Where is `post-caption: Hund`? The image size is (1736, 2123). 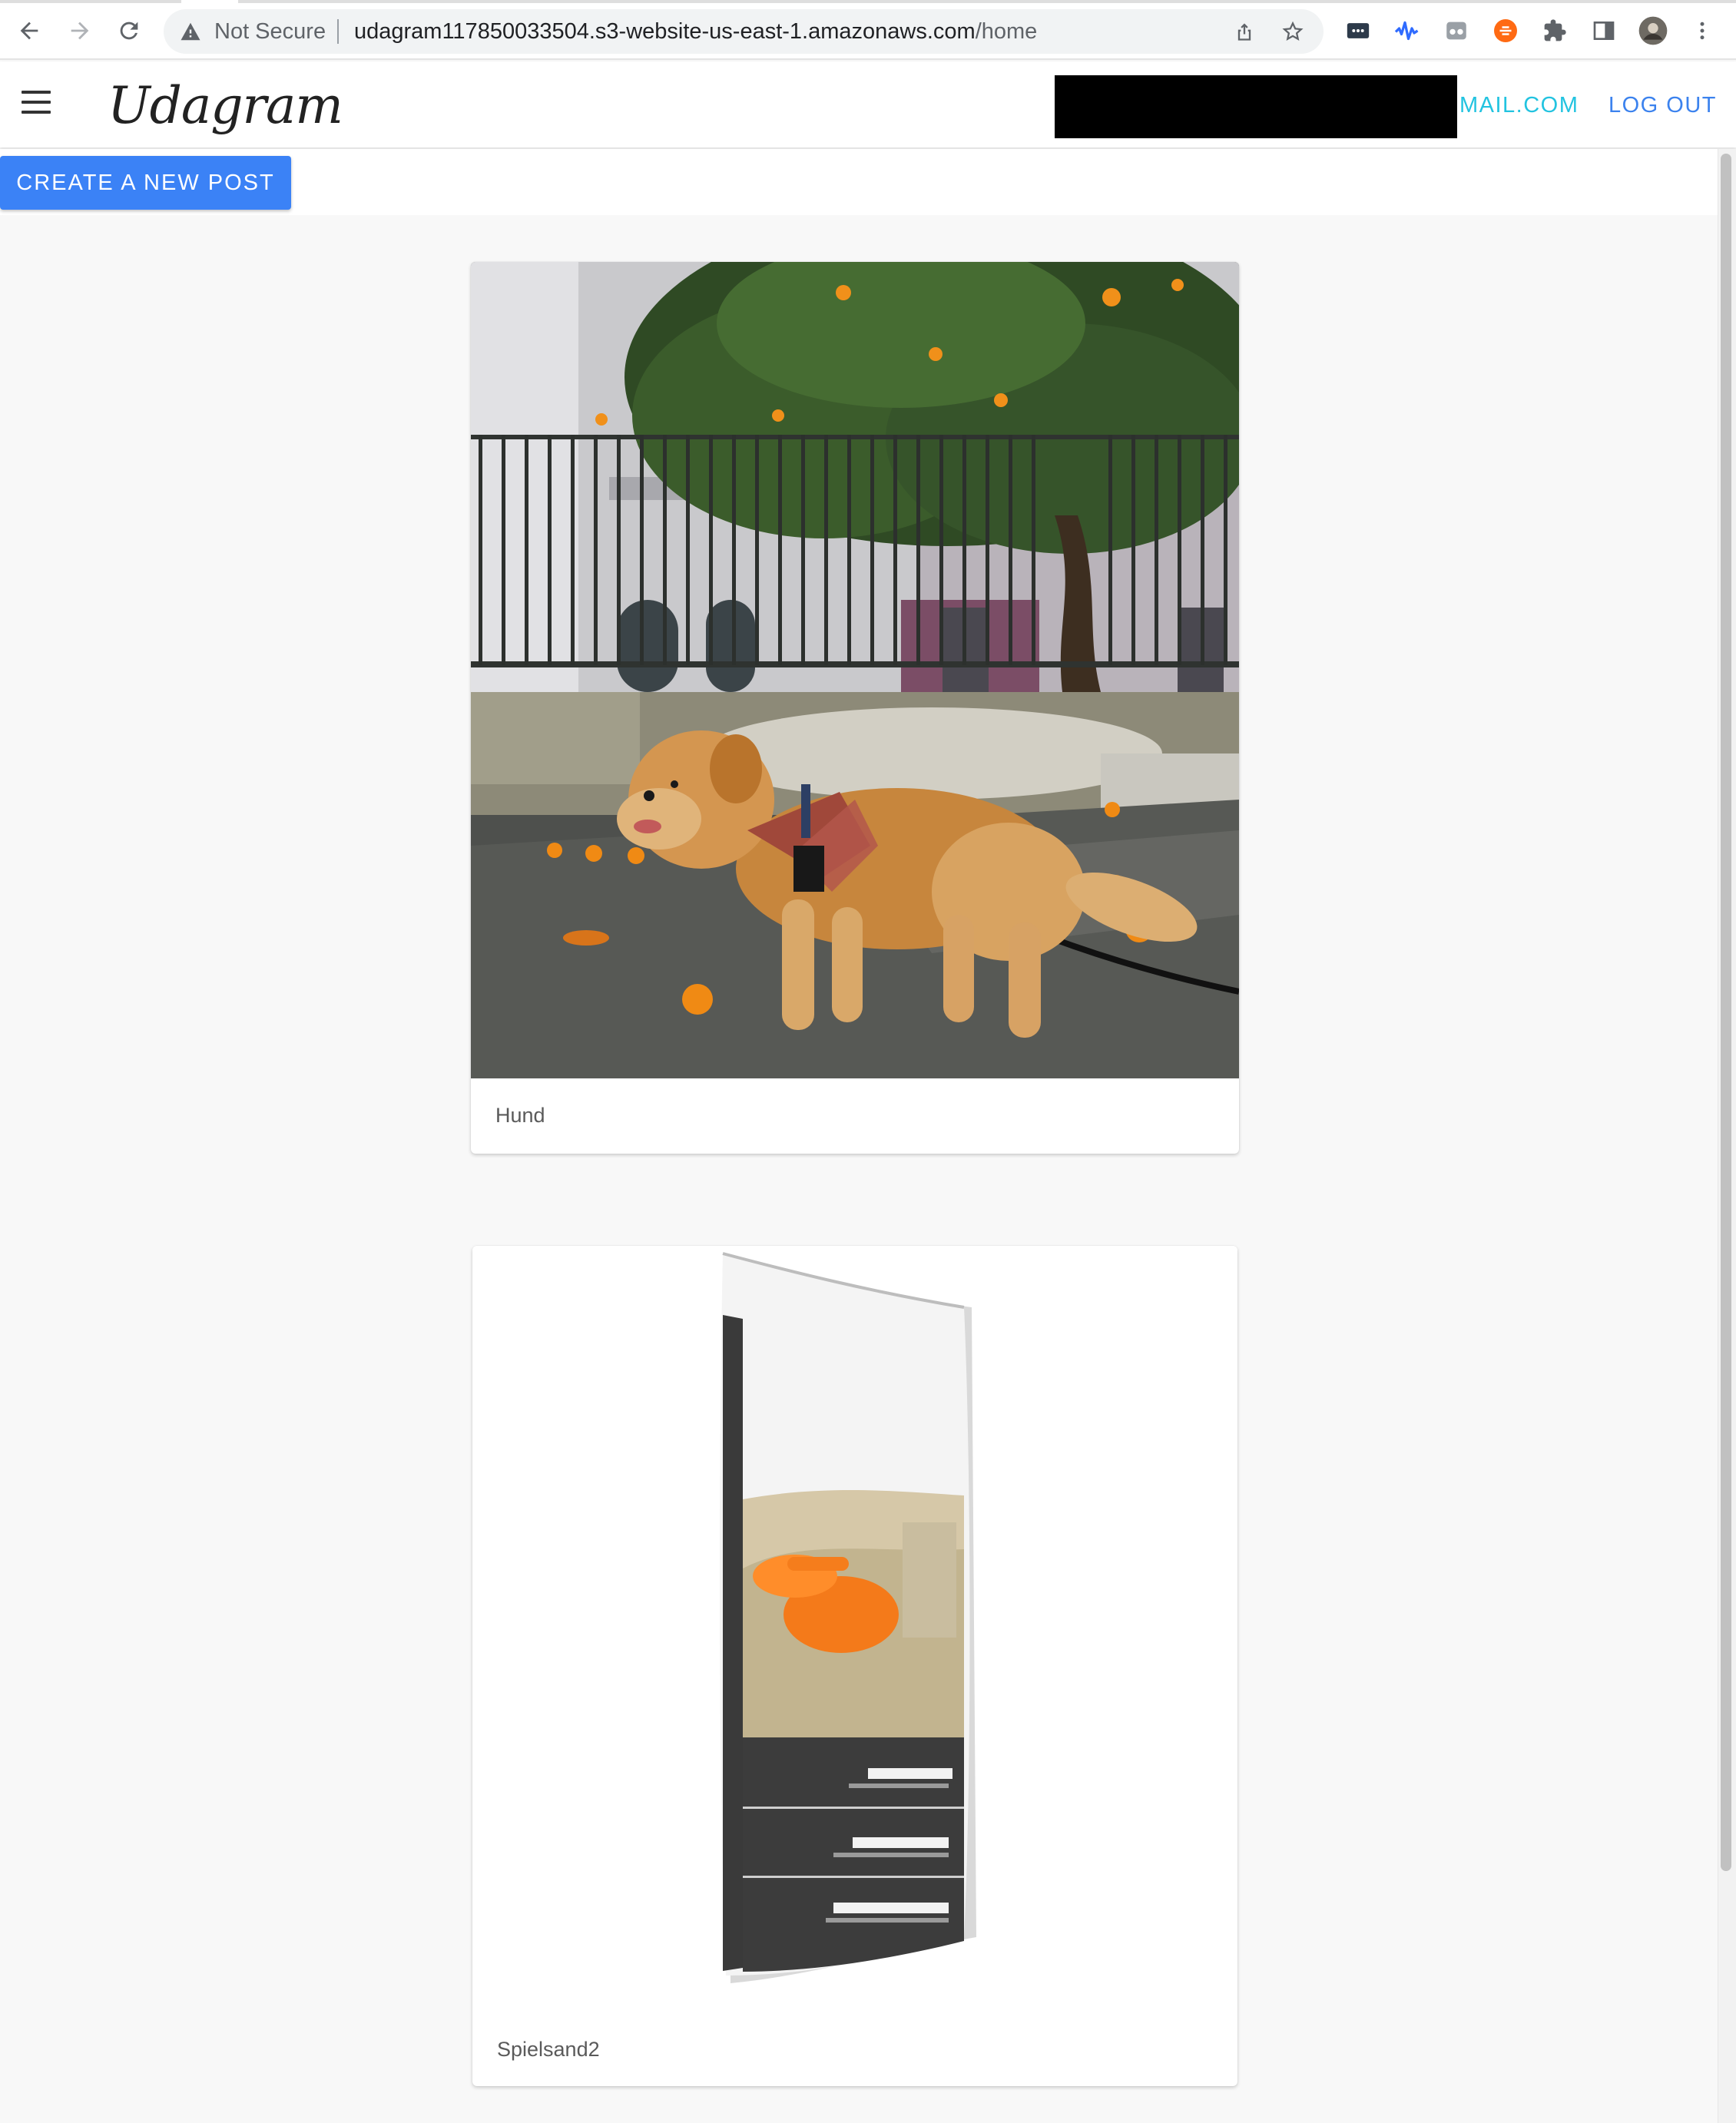
post-caption: Hund is located at coordinates (520, 1115).